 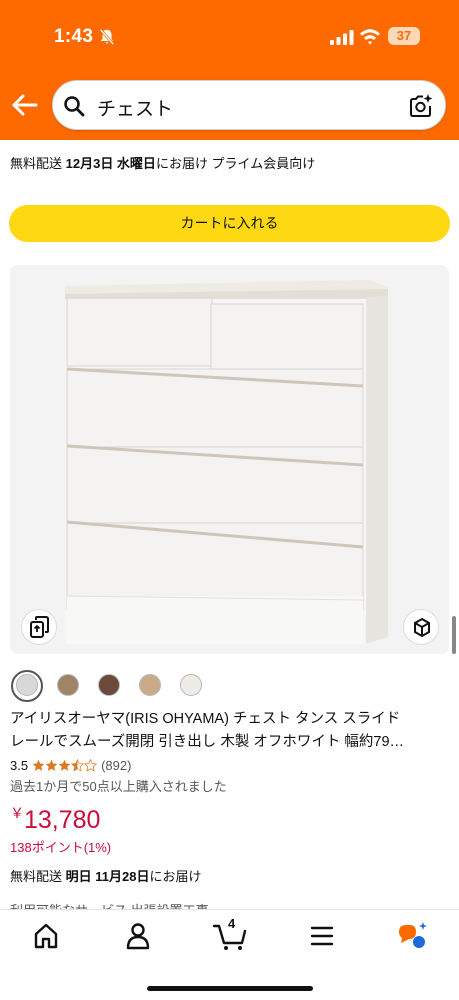 I want to click on cart-count: 4, so click(x=232, y=923).